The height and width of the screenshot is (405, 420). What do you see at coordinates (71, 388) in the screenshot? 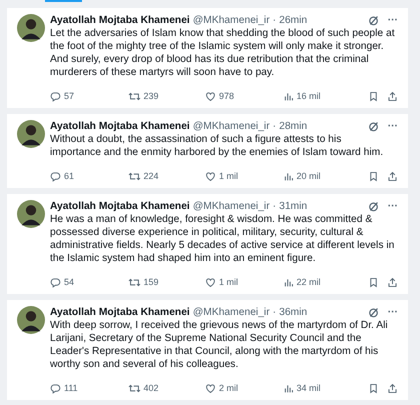
I see `reply-count: 111` at bounding box center [71, 388].